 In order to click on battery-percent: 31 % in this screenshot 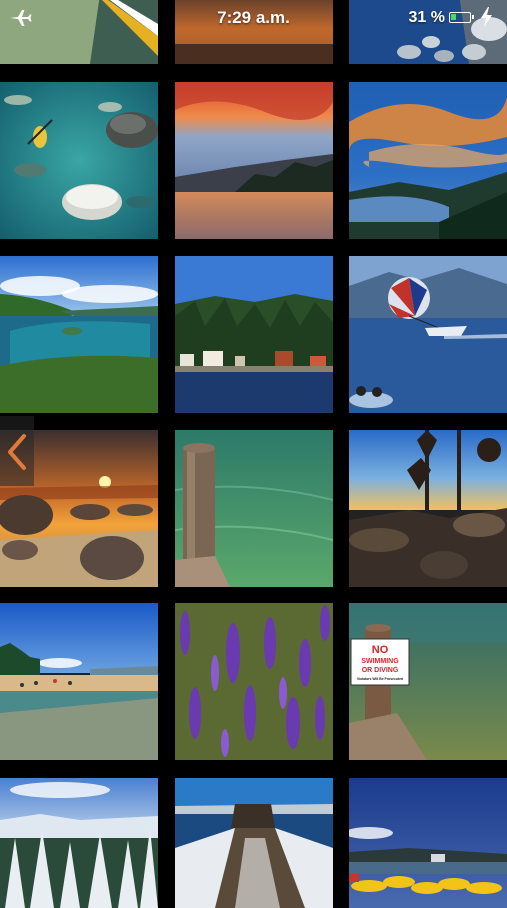, I will do `click(426, 17)`.